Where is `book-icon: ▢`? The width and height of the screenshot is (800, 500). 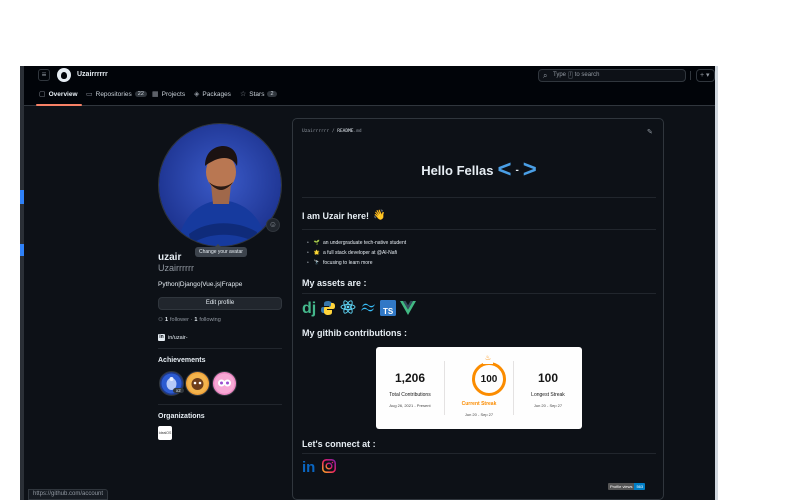
book-icon: ▢ is located at coordinates (42, 94).